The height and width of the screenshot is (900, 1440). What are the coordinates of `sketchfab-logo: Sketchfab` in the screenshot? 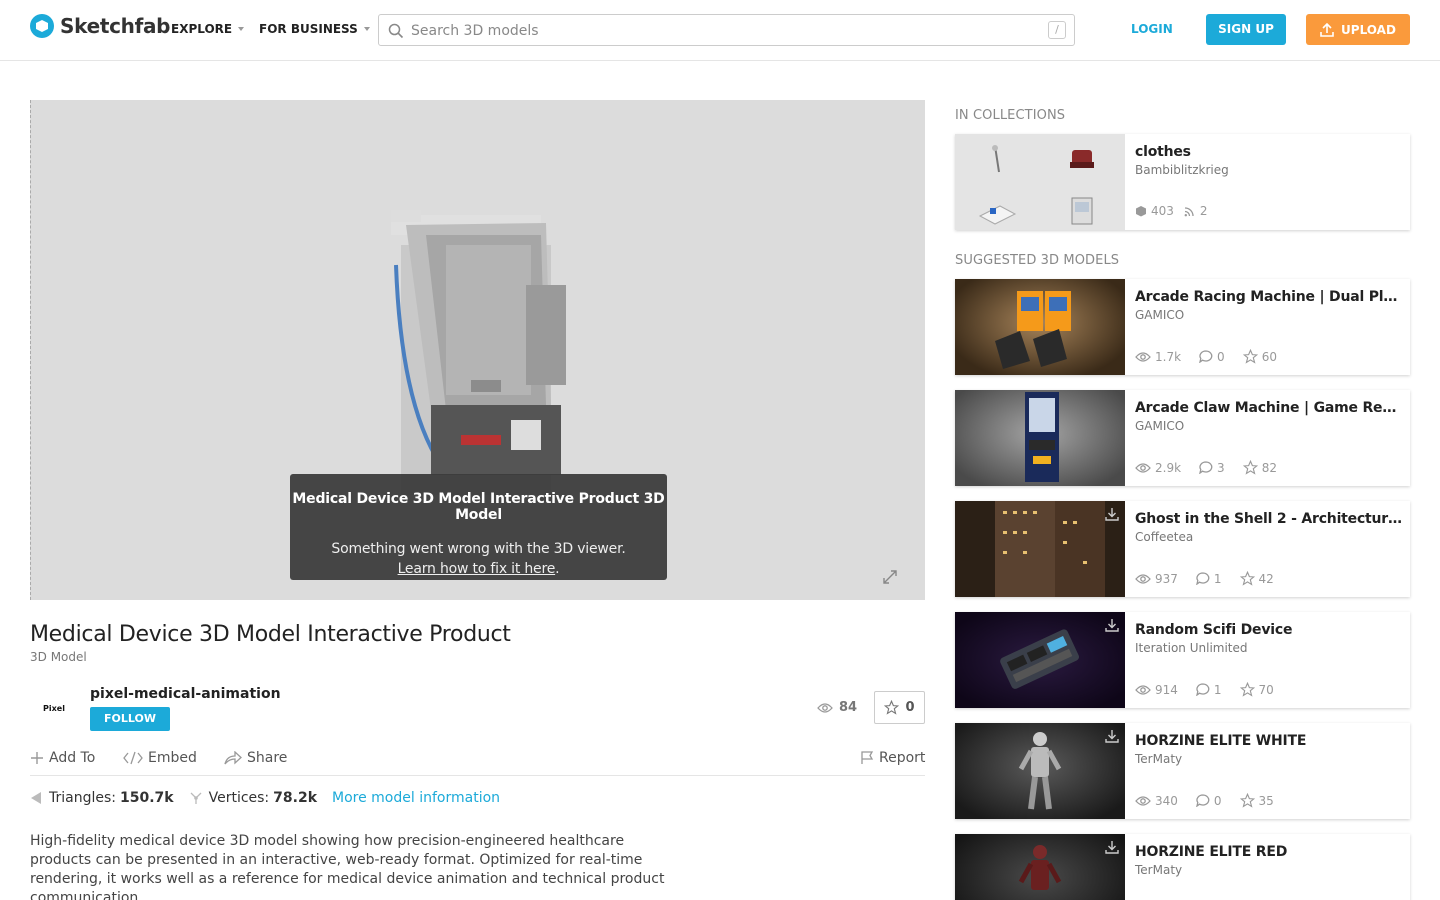 It's located at (100, 26).